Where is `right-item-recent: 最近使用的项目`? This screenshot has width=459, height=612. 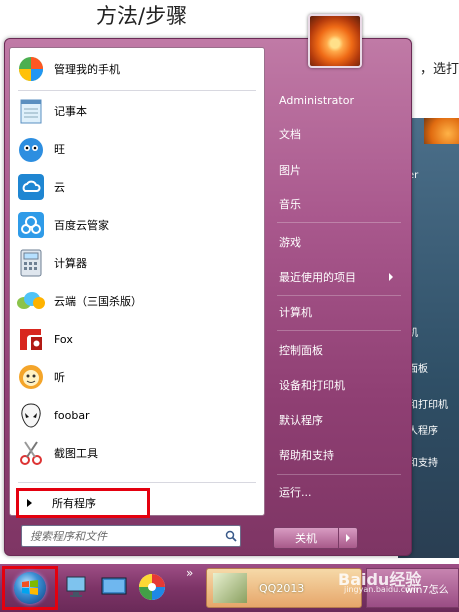 right-item-recent: 最近使用的项目 is located at coordinates (338, 277).